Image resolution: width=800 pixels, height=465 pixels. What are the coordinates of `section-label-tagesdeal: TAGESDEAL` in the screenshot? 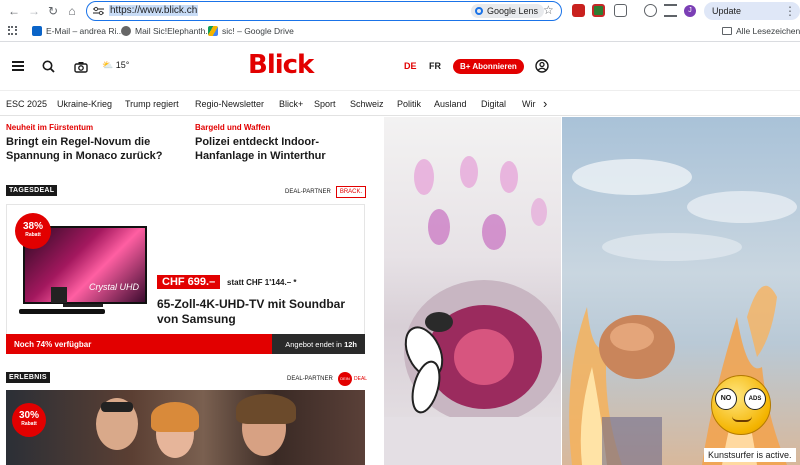 It's located at (32, 190).